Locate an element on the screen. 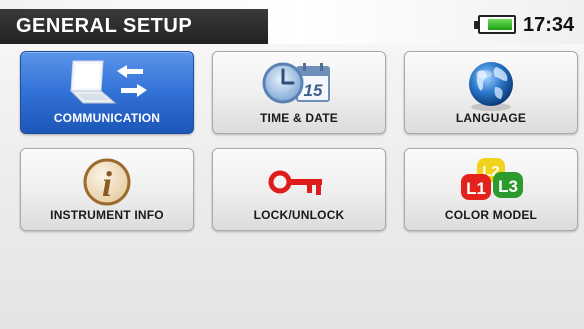  key-icon is located at coordinates (299, 184).